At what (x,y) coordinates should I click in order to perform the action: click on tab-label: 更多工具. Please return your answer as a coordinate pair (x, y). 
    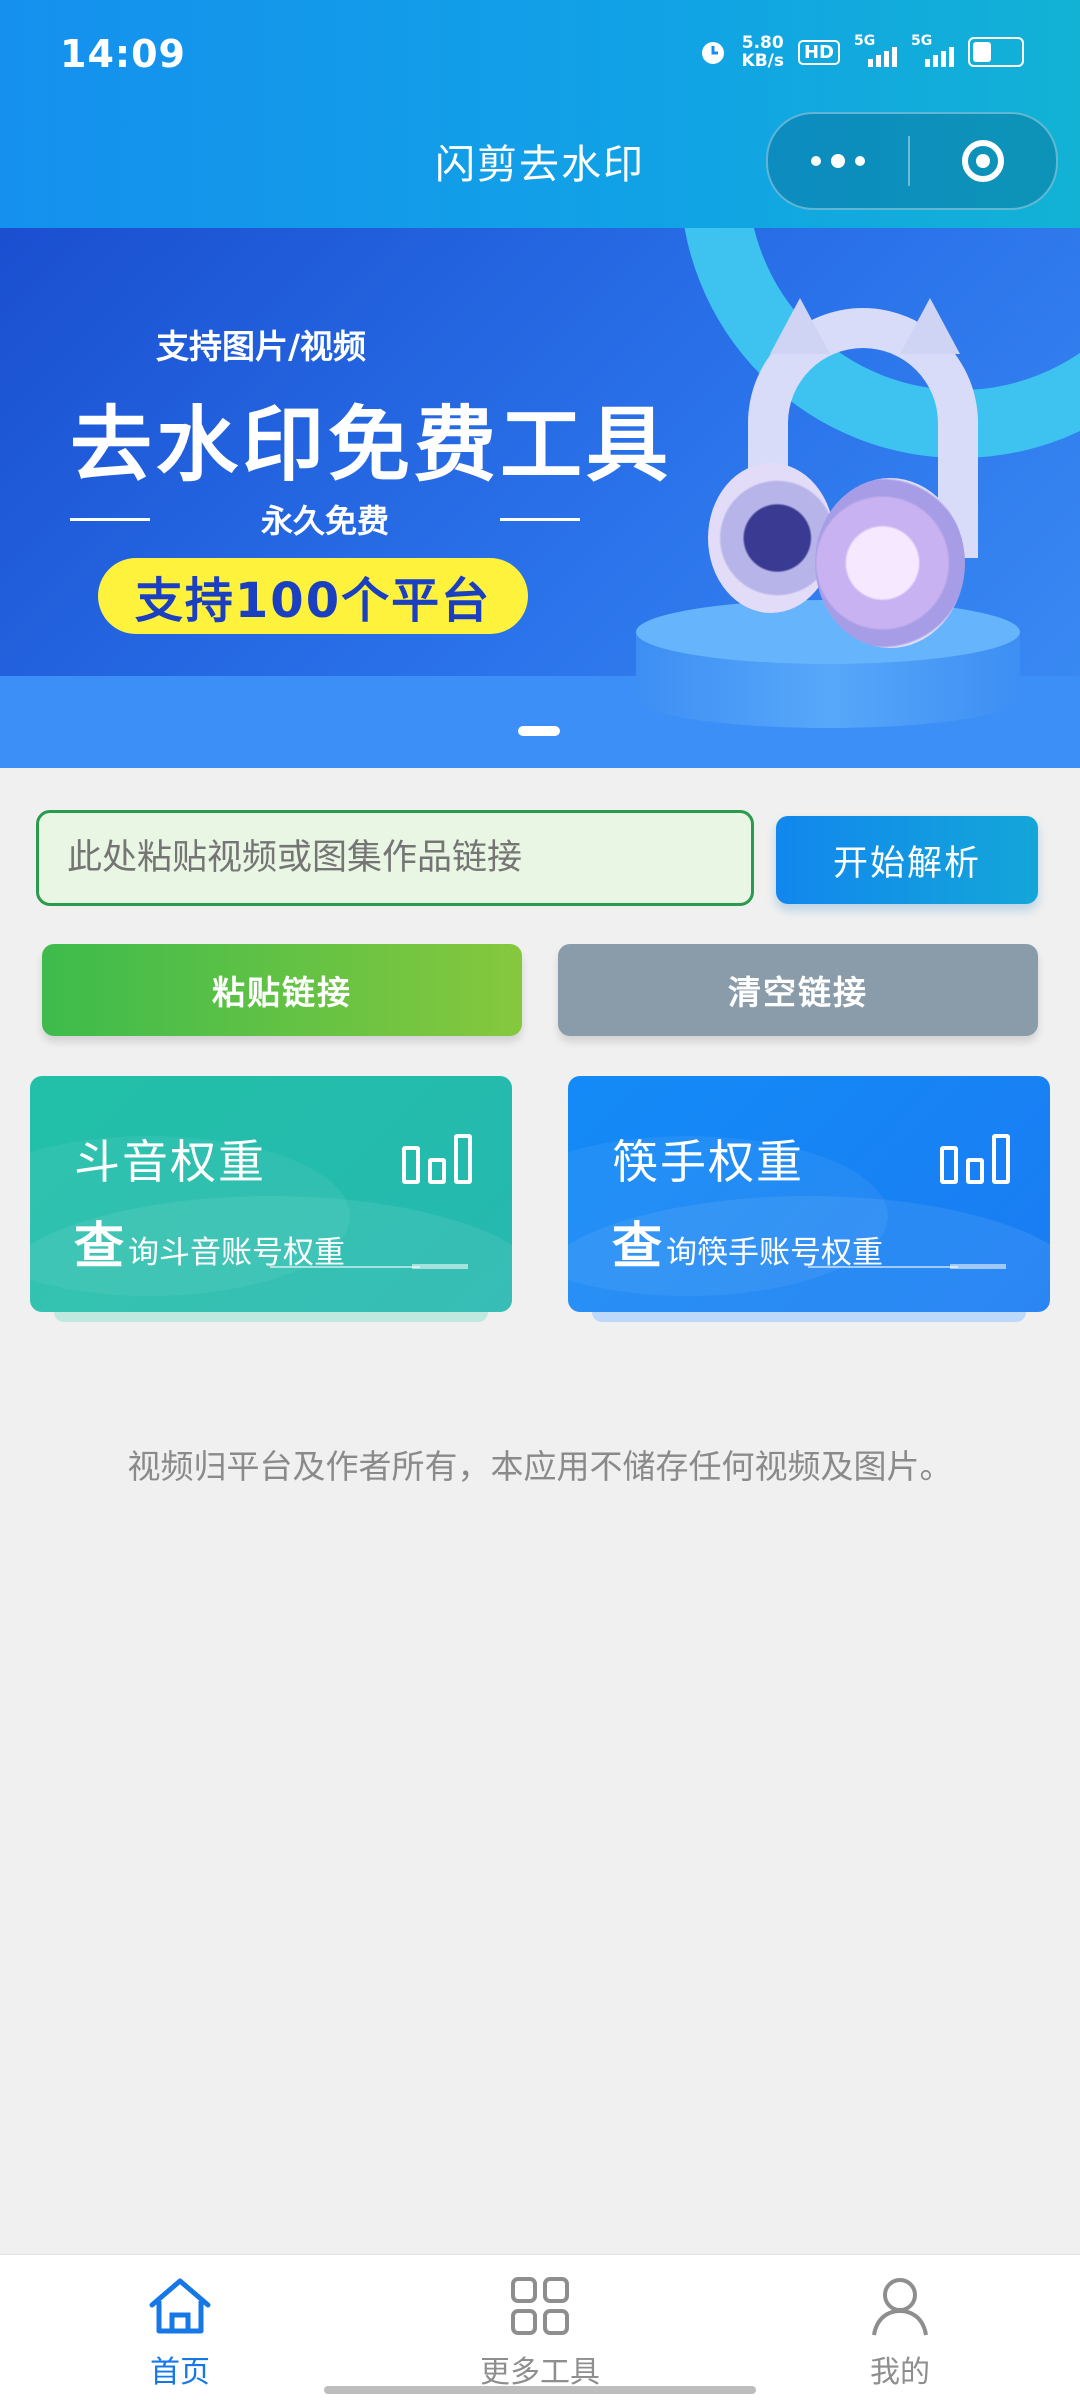
    Looking at the image, I should click on (540, 2372).